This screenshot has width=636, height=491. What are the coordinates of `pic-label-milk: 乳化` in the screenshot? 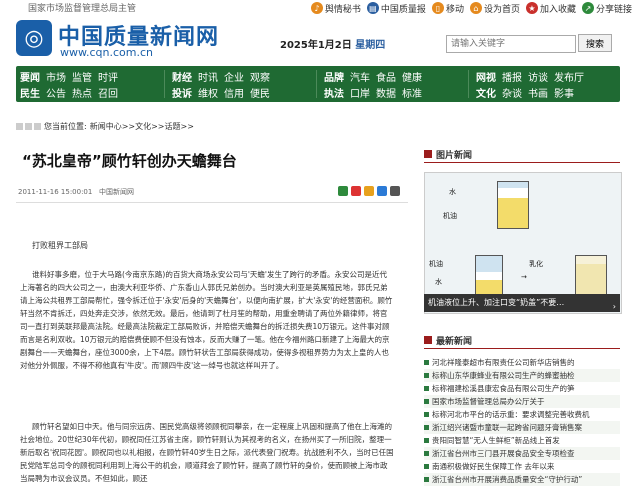 It's located at (536, 264).